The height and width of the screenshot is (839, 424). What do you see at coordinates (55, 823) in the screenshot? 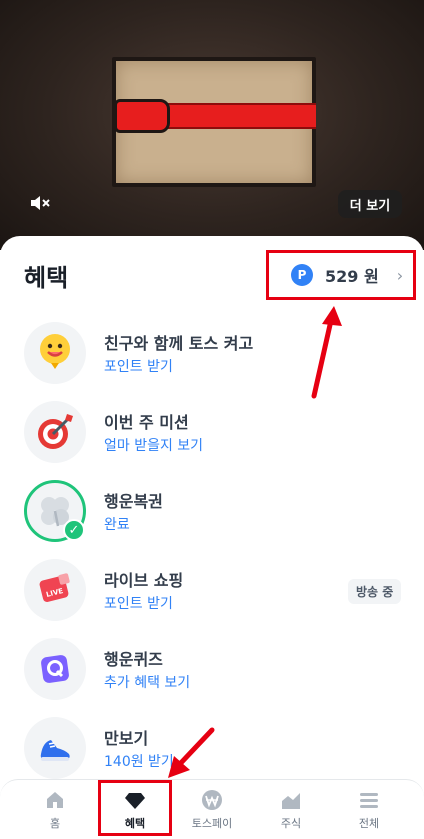
I see `tab-label: 홈` at bounding box center [55, 823].